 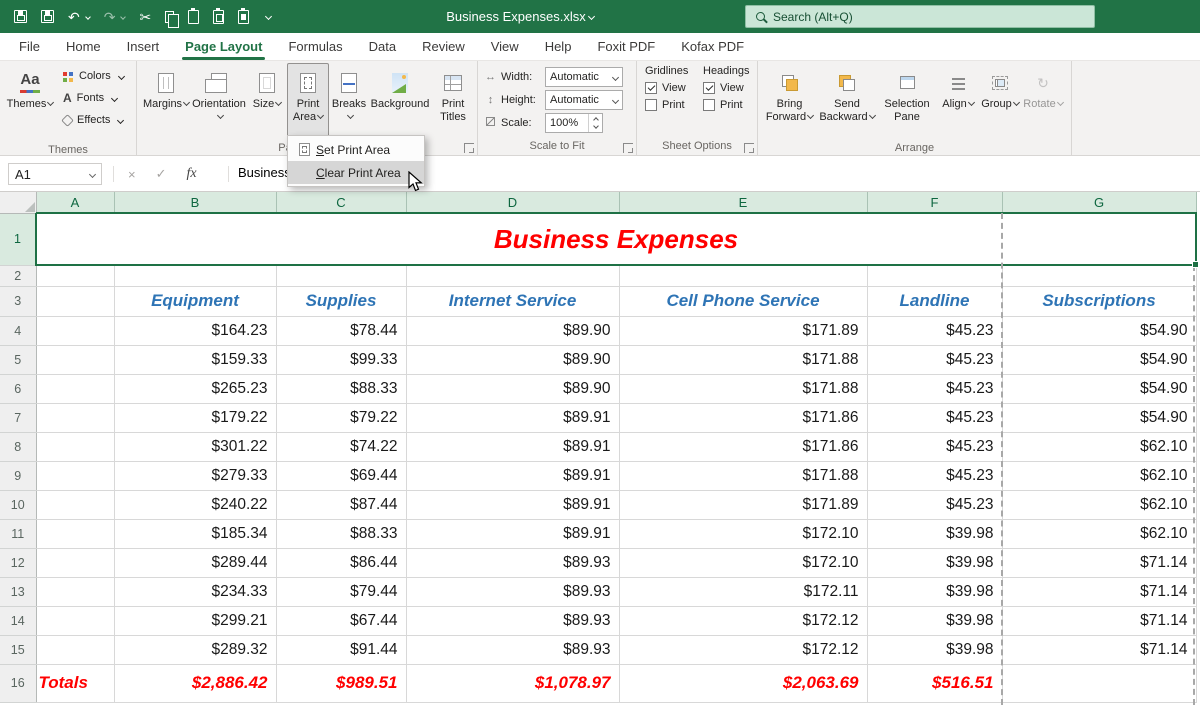 What do you see at coordinates (920, 16) in the screenshot?
I see `search-input: Search (Alt+Q)` at bounding box center [920, 16].